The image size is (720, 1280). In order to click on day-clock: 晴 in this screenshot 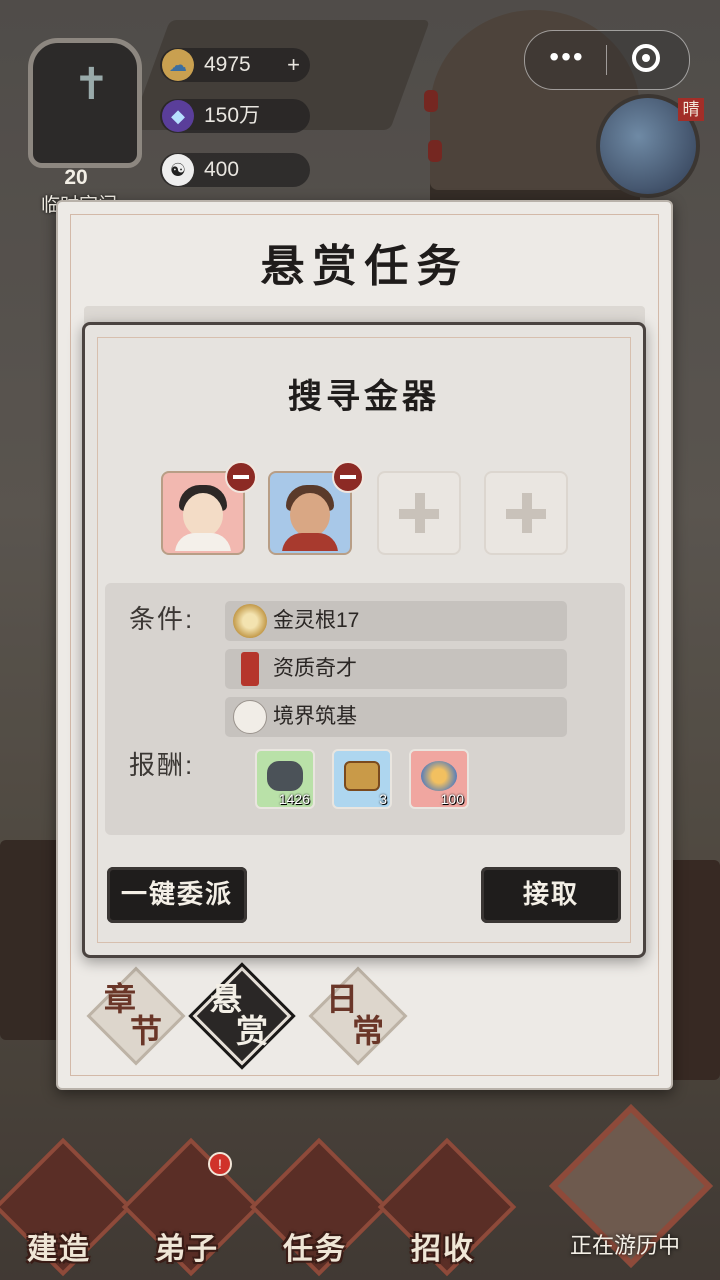, I will do `click(650, 146)`.